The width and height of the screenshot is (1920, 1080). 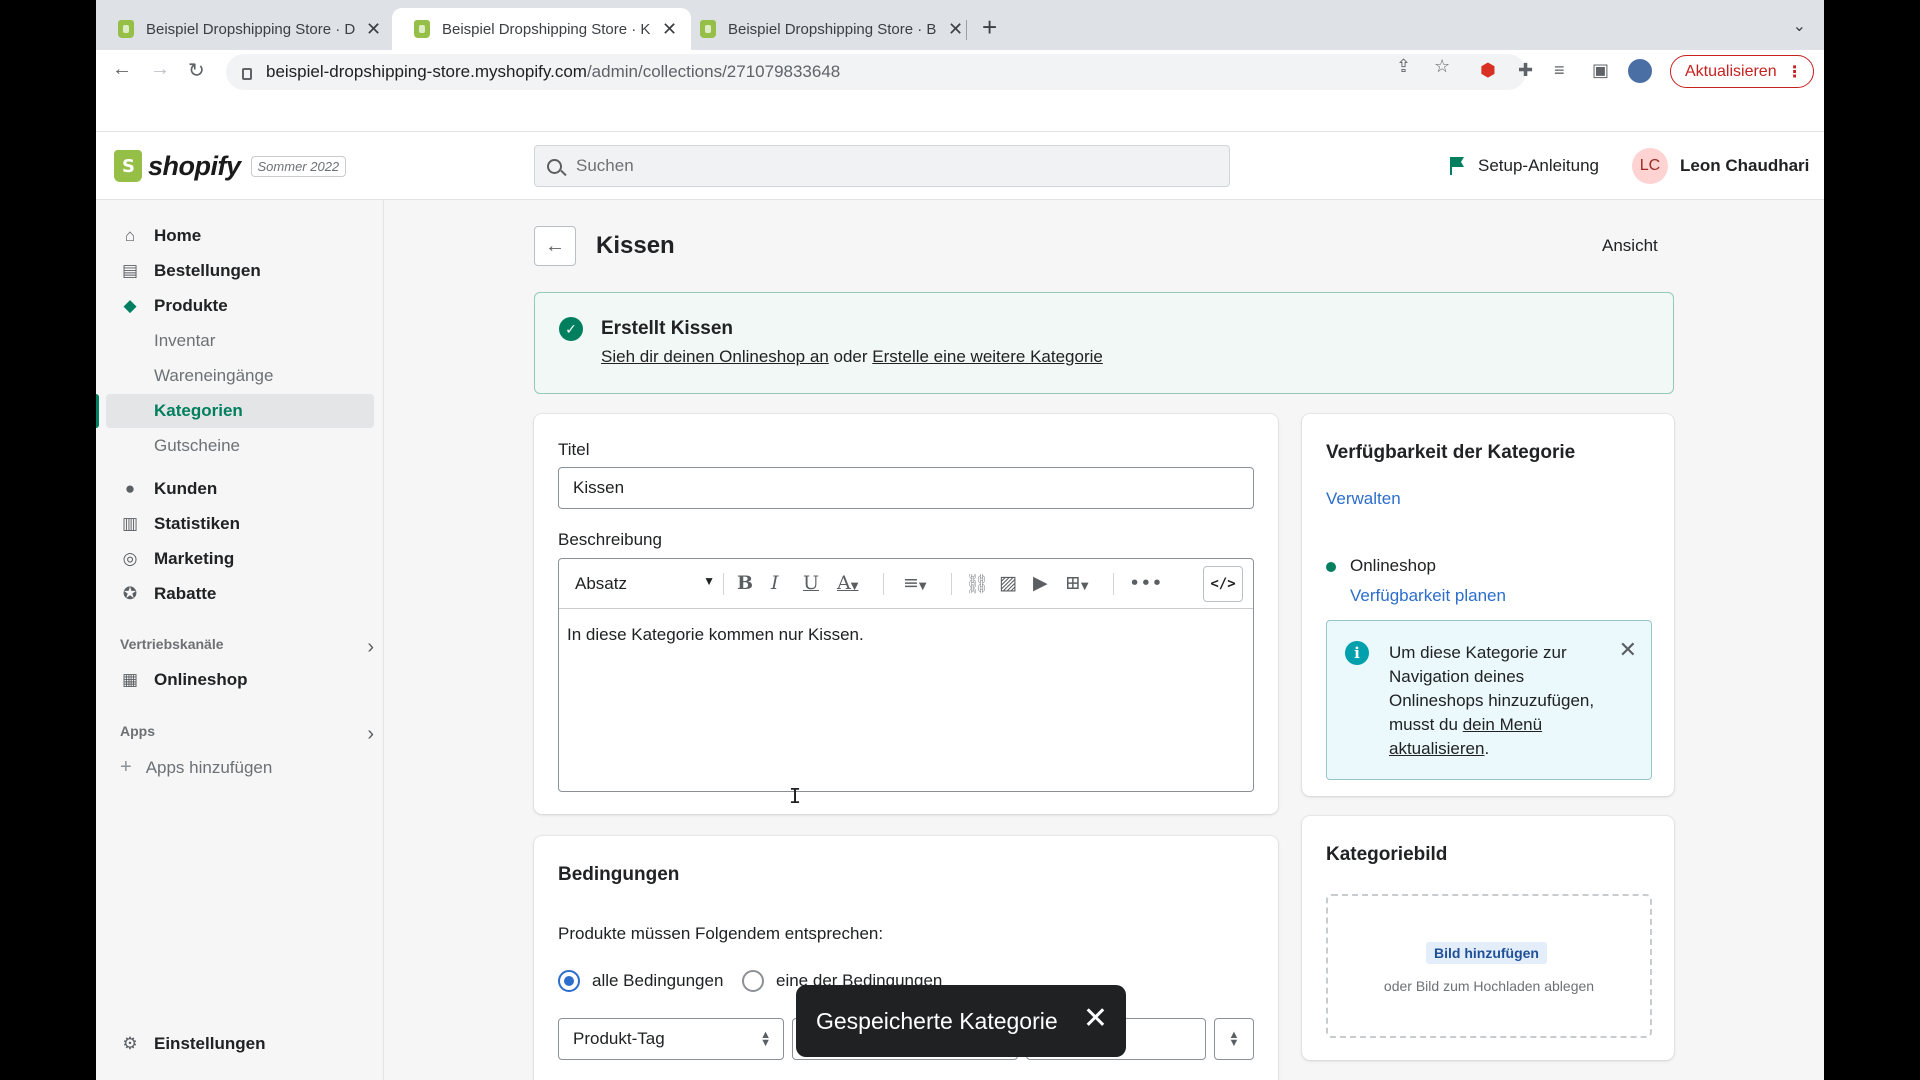 What do you see at coordinates (240, 1044) in the screenshot?
I see `sidebar-item-settings: ⚙ Einstellungen` at bounding box center [240, 1044].